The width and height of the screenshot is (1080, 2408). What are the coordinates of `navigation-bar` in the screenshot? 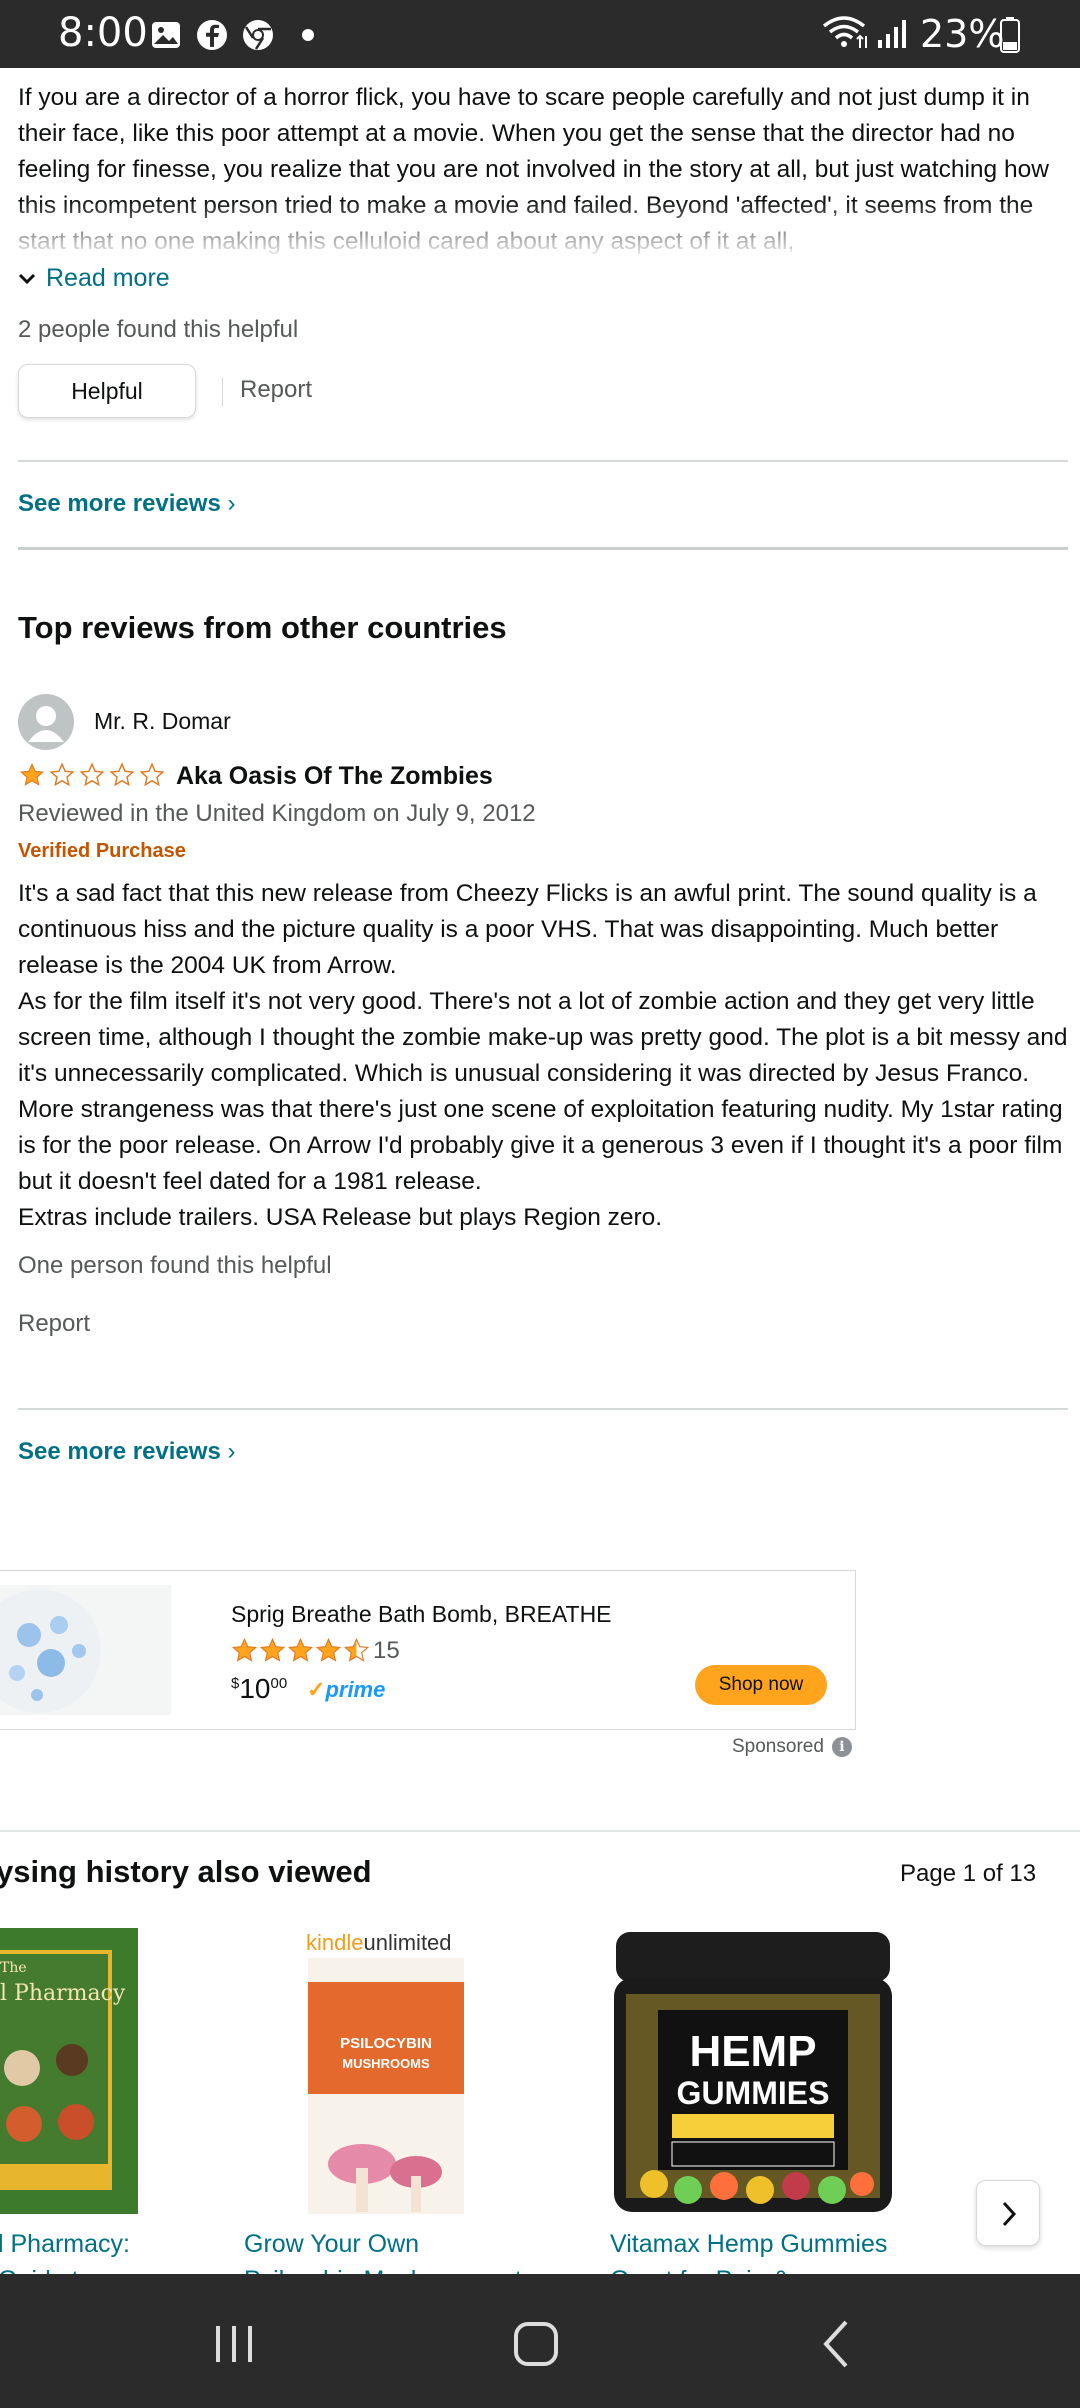 It's located at (540, 2341).